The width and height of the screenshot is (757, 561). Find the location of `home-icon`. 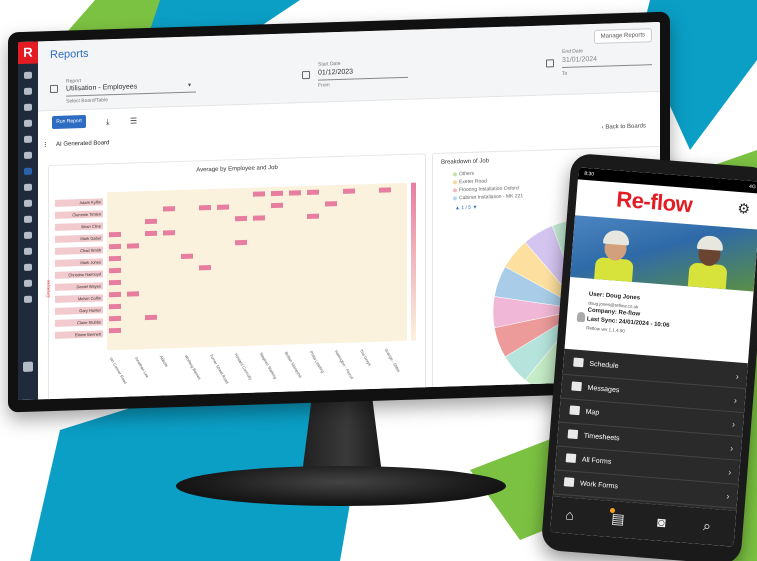

home-icon is located at coordinates (28, 75).